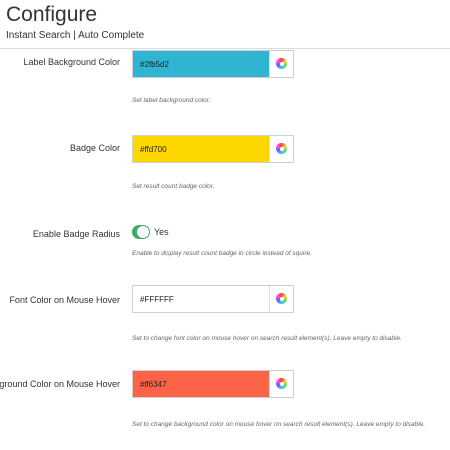 This screenshot has height=450, width=450. I want to click on font-hover-color-field: #FFFFFF, so click(213, 299).